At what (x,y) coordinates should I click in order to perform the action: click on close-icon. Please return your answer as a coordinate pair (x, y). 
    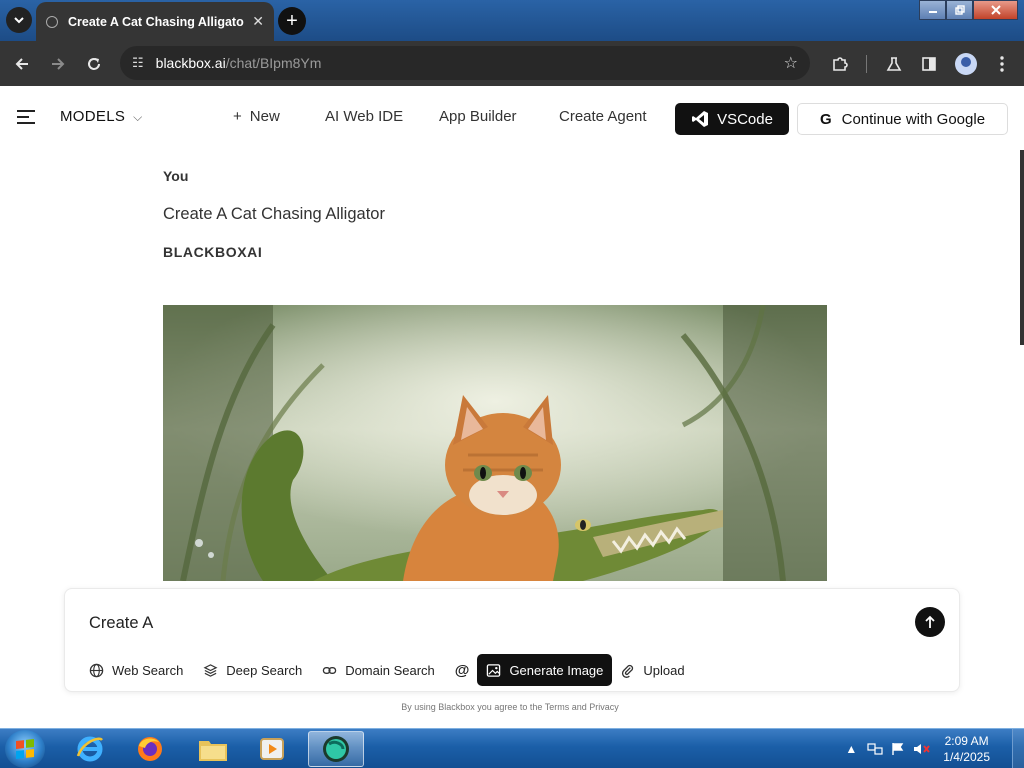
    Looking at the image, I should click on (995, 10).